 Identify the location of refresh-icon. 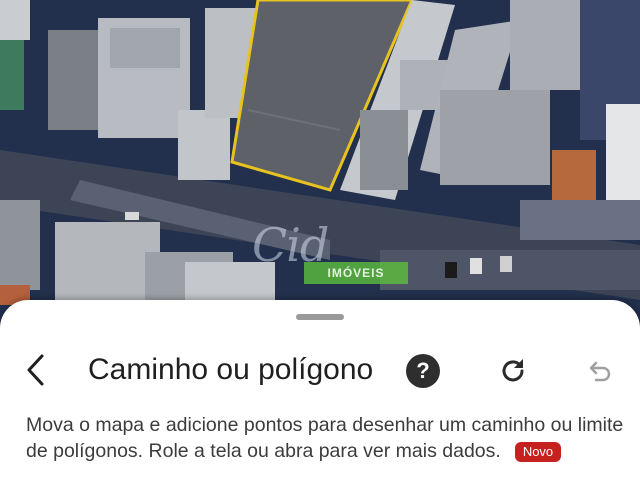
(513, 370).